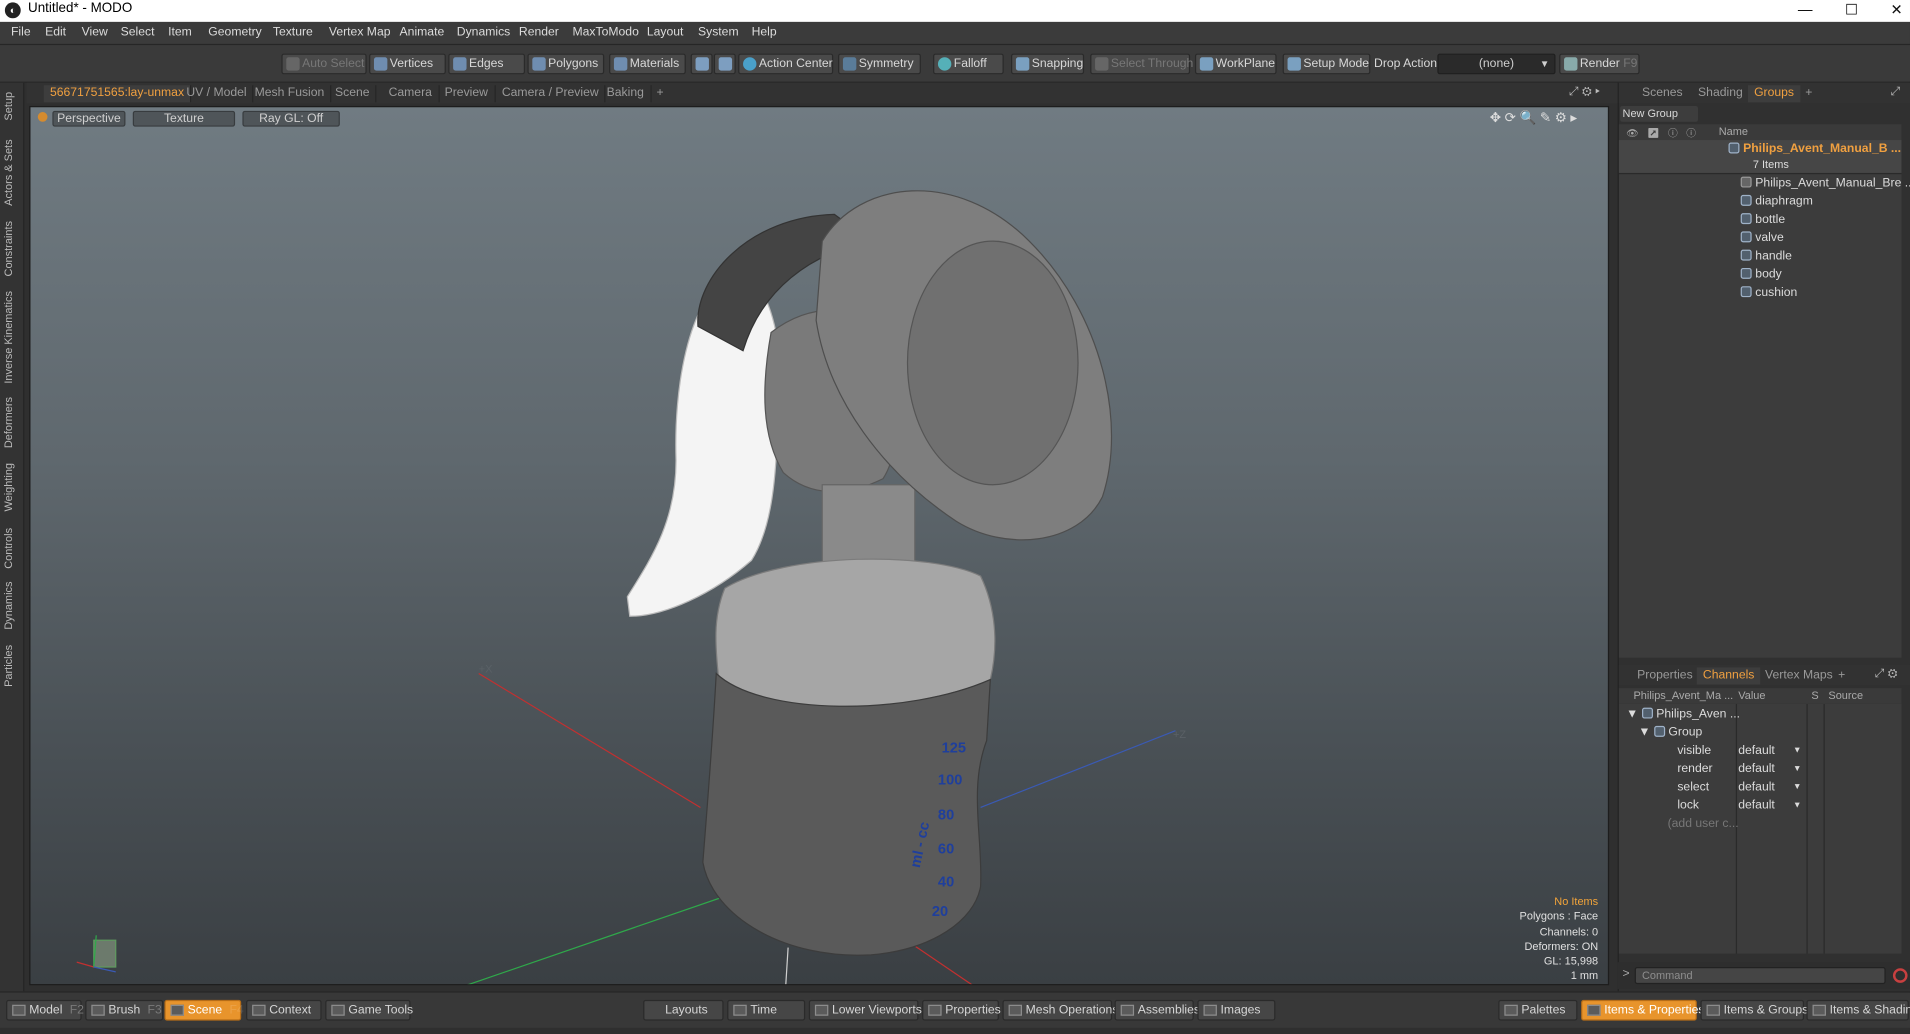  Describe the element at coordinates (1760, 256) in the screenshot. I see `group-item-row: handle` at that location.